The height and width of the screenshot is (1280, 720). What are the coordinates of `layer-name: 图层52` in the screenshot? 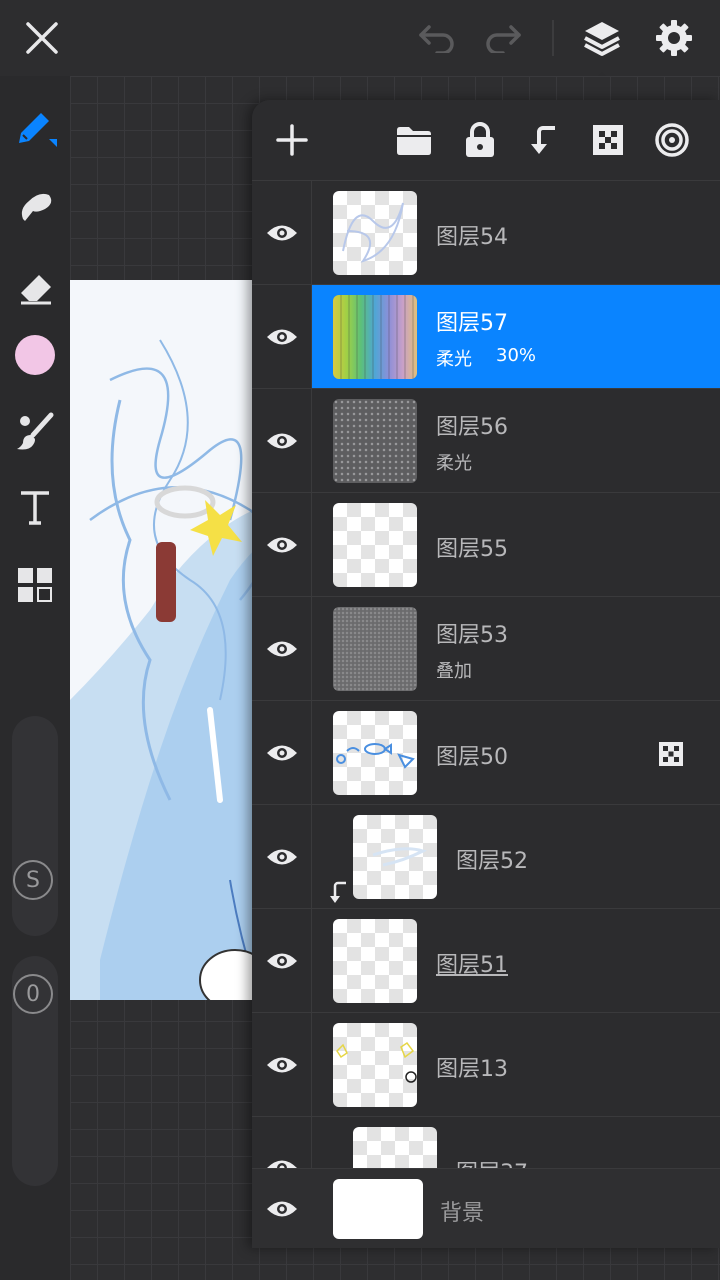 It's located at (492, 861).